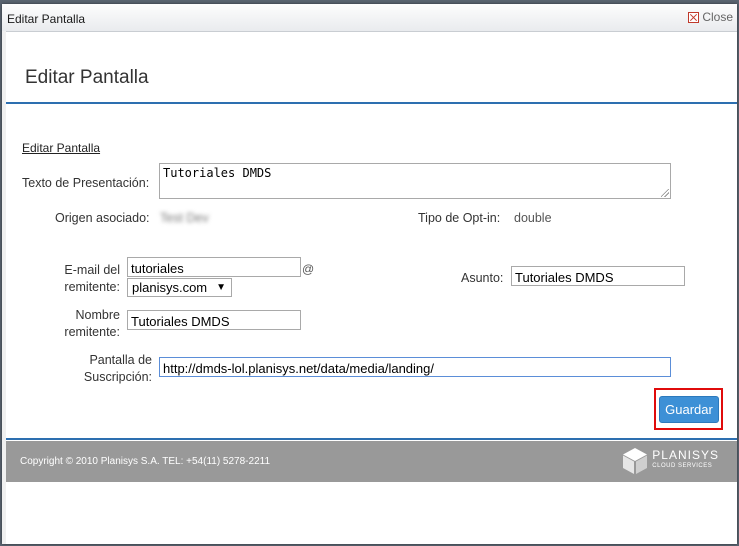 This screenshot has width=739, height=546. What do you see at coordinates (117, 369) in the screenshot?
I see `subscription-label: Pantalla de Suscripción:` at bounding box center [117, 369].